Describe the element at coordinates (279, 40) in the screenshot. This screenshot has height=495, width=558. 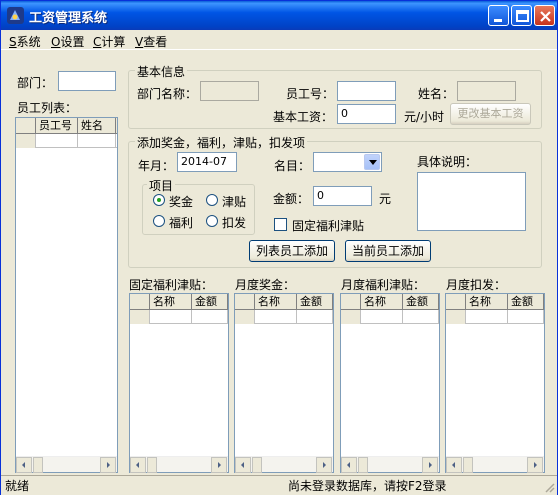
I see `menu-bar: S系统 O设置 C计算 V查看` at that location.